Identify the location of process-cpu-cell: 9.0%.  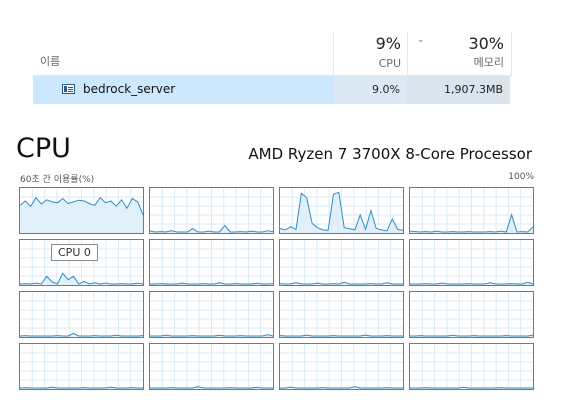
(370, 90).